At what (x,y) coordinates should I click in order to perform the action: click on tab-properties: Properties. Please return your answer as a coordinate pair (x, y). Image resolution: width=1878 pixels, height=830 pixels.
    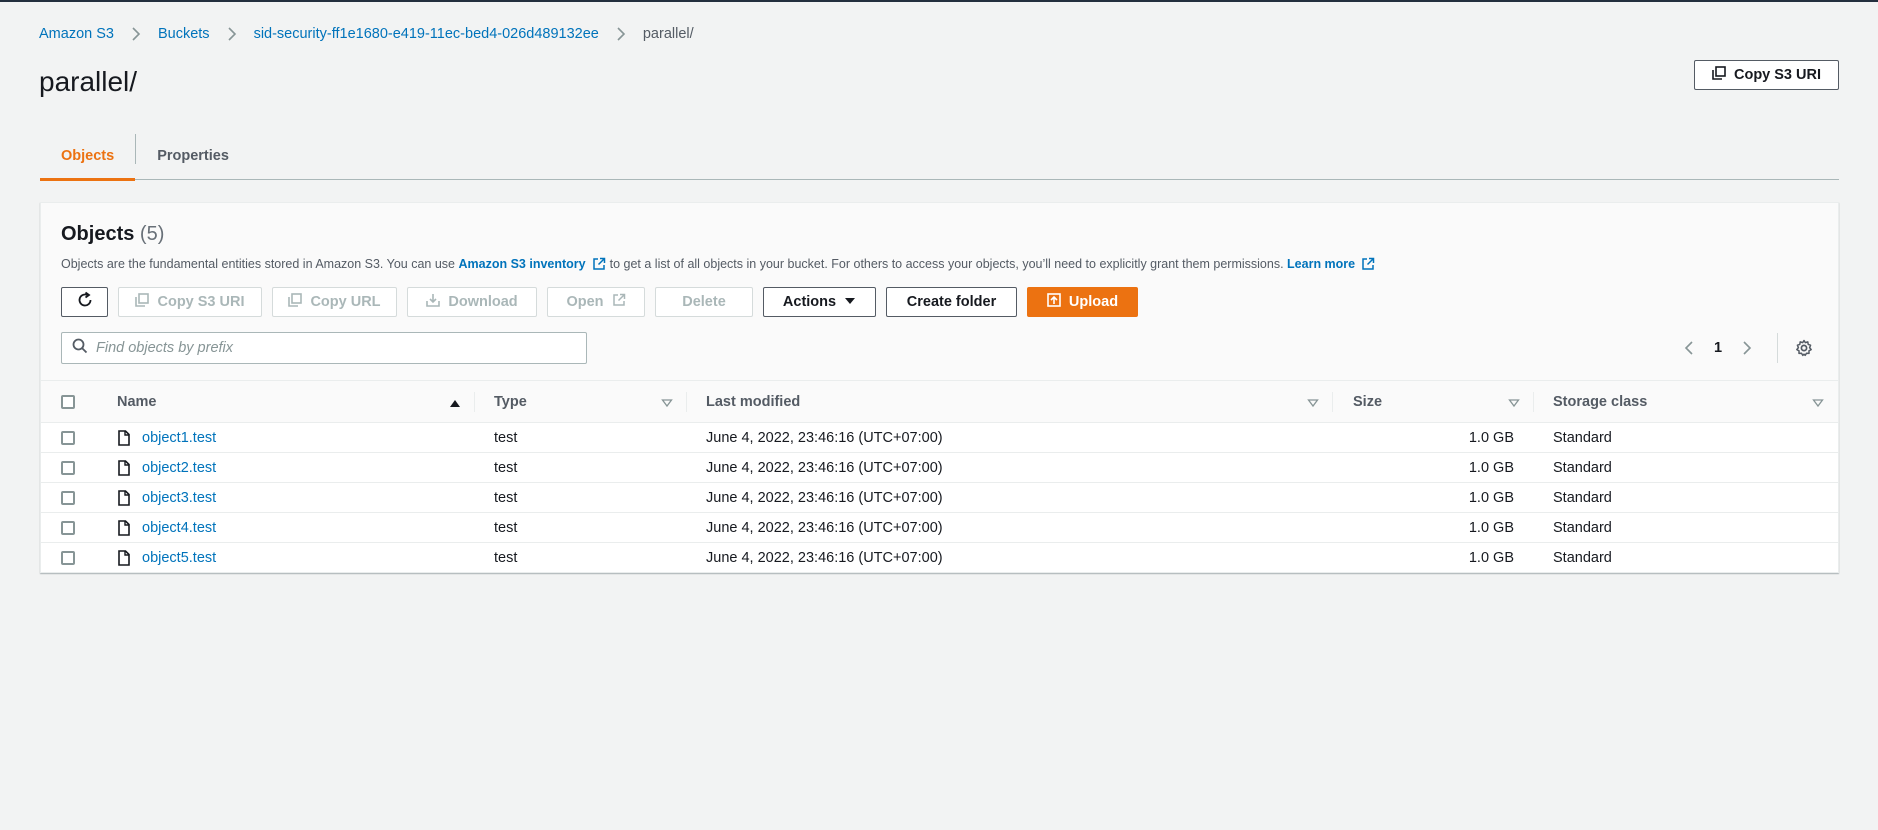
    Looking at the image, I should click on (193, 156).